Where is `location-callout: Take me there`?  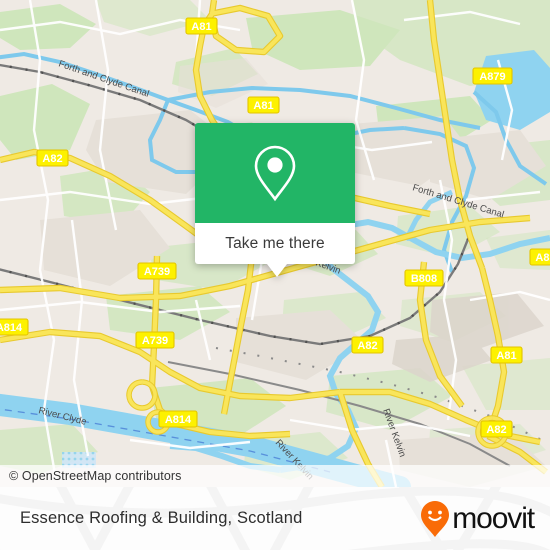 location-callout: Take me there is located at coordinates (275, 200).